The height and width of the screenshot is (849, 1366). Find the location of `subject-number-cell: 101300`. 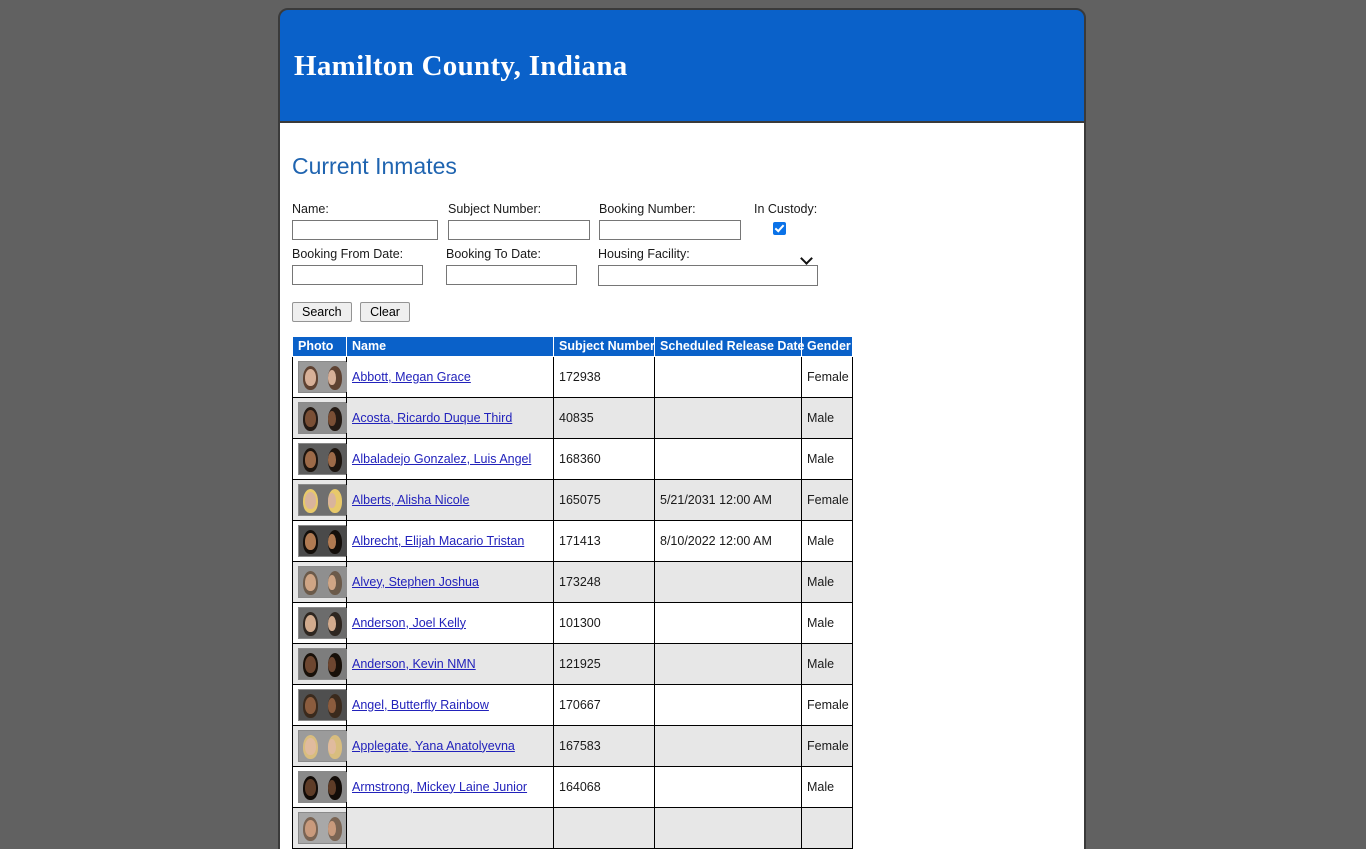

subject-number-cell: 101300 is located at coordinates (604, 622).